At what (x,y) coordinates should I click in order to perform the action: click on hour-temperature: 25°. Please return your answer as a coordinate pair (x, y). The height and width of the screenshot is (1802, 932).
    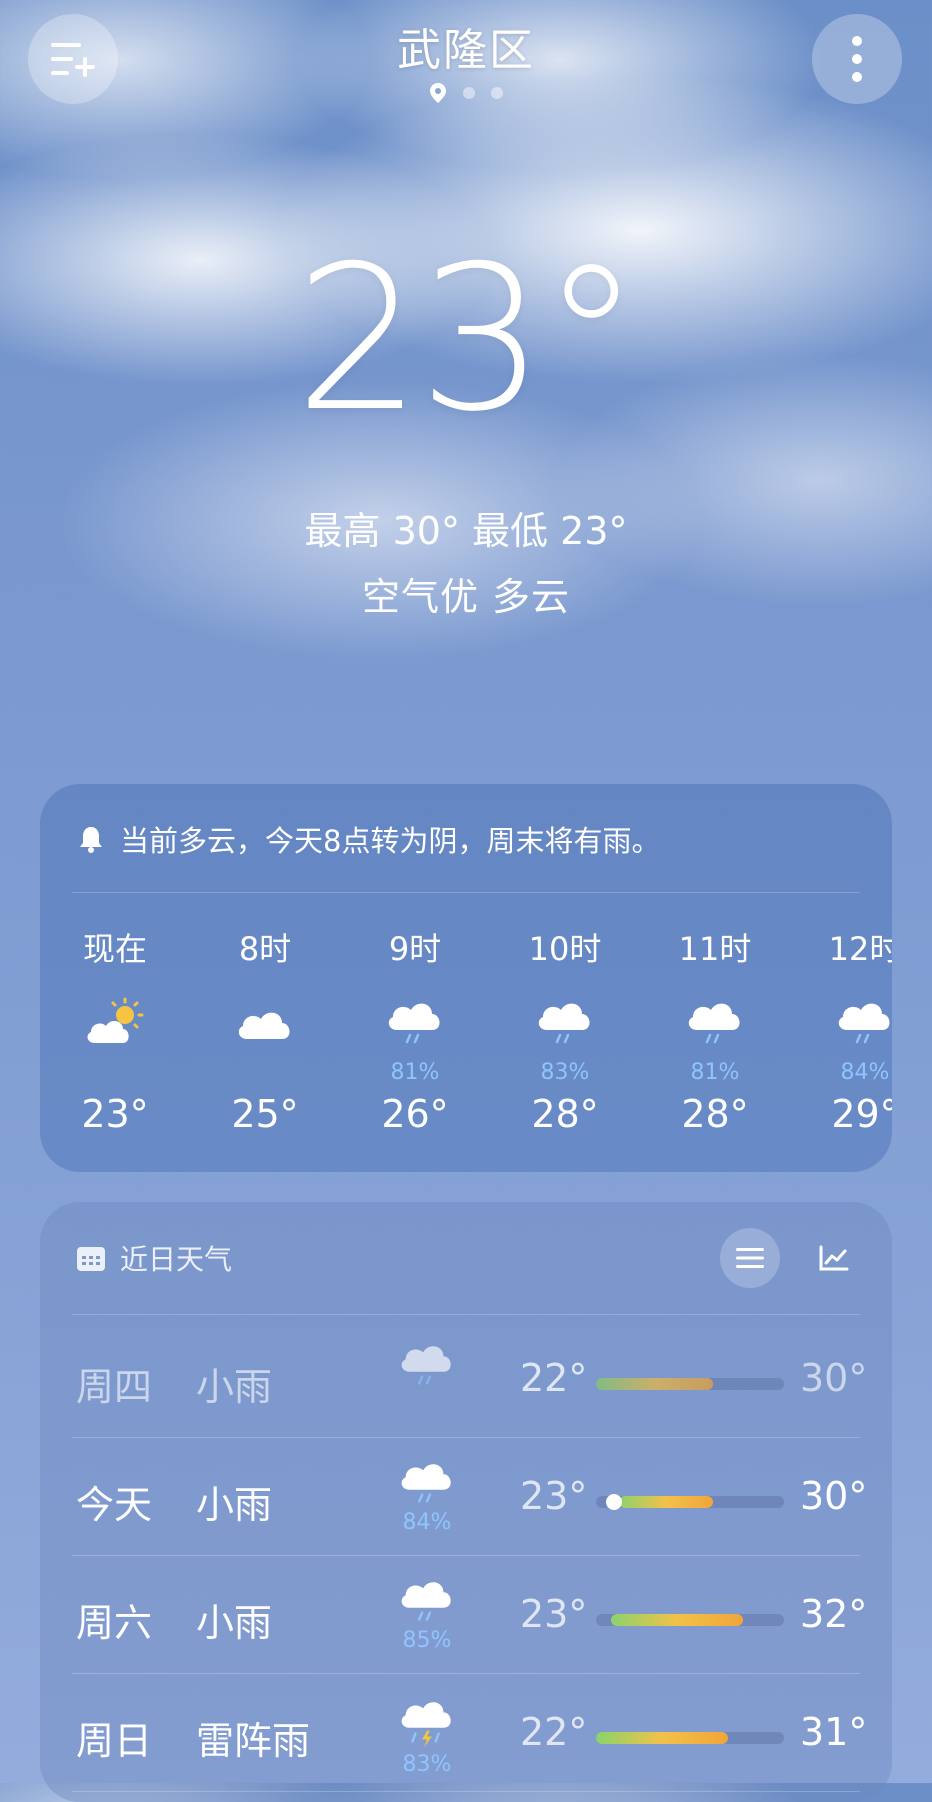
    Looking at the image, I should click on (265, 1114).